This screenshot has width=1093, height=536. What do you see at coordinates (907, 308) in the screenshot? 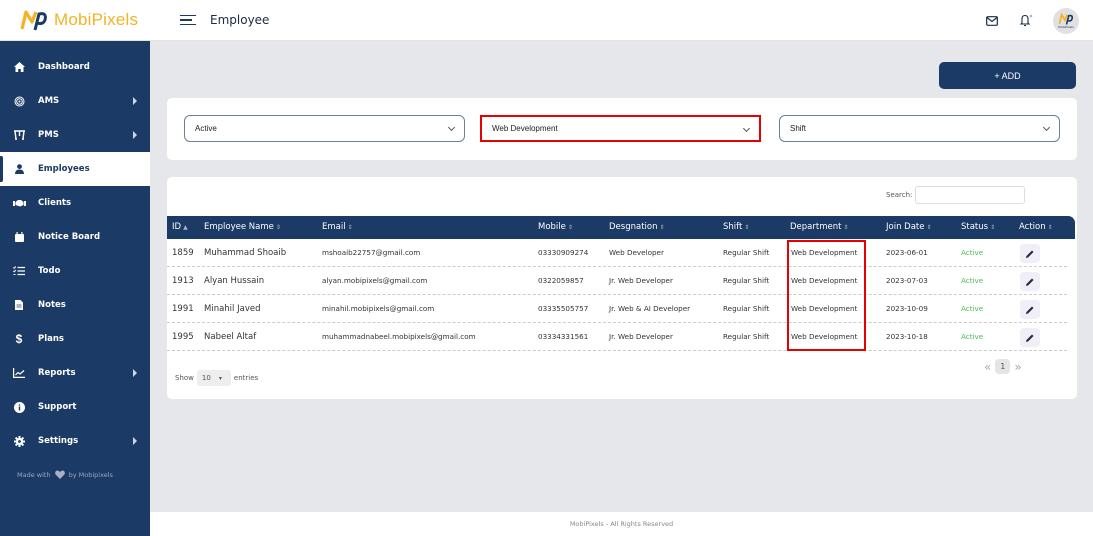
I see `cell-join-date: 2023-10-09` at bounding box center [907, 308].